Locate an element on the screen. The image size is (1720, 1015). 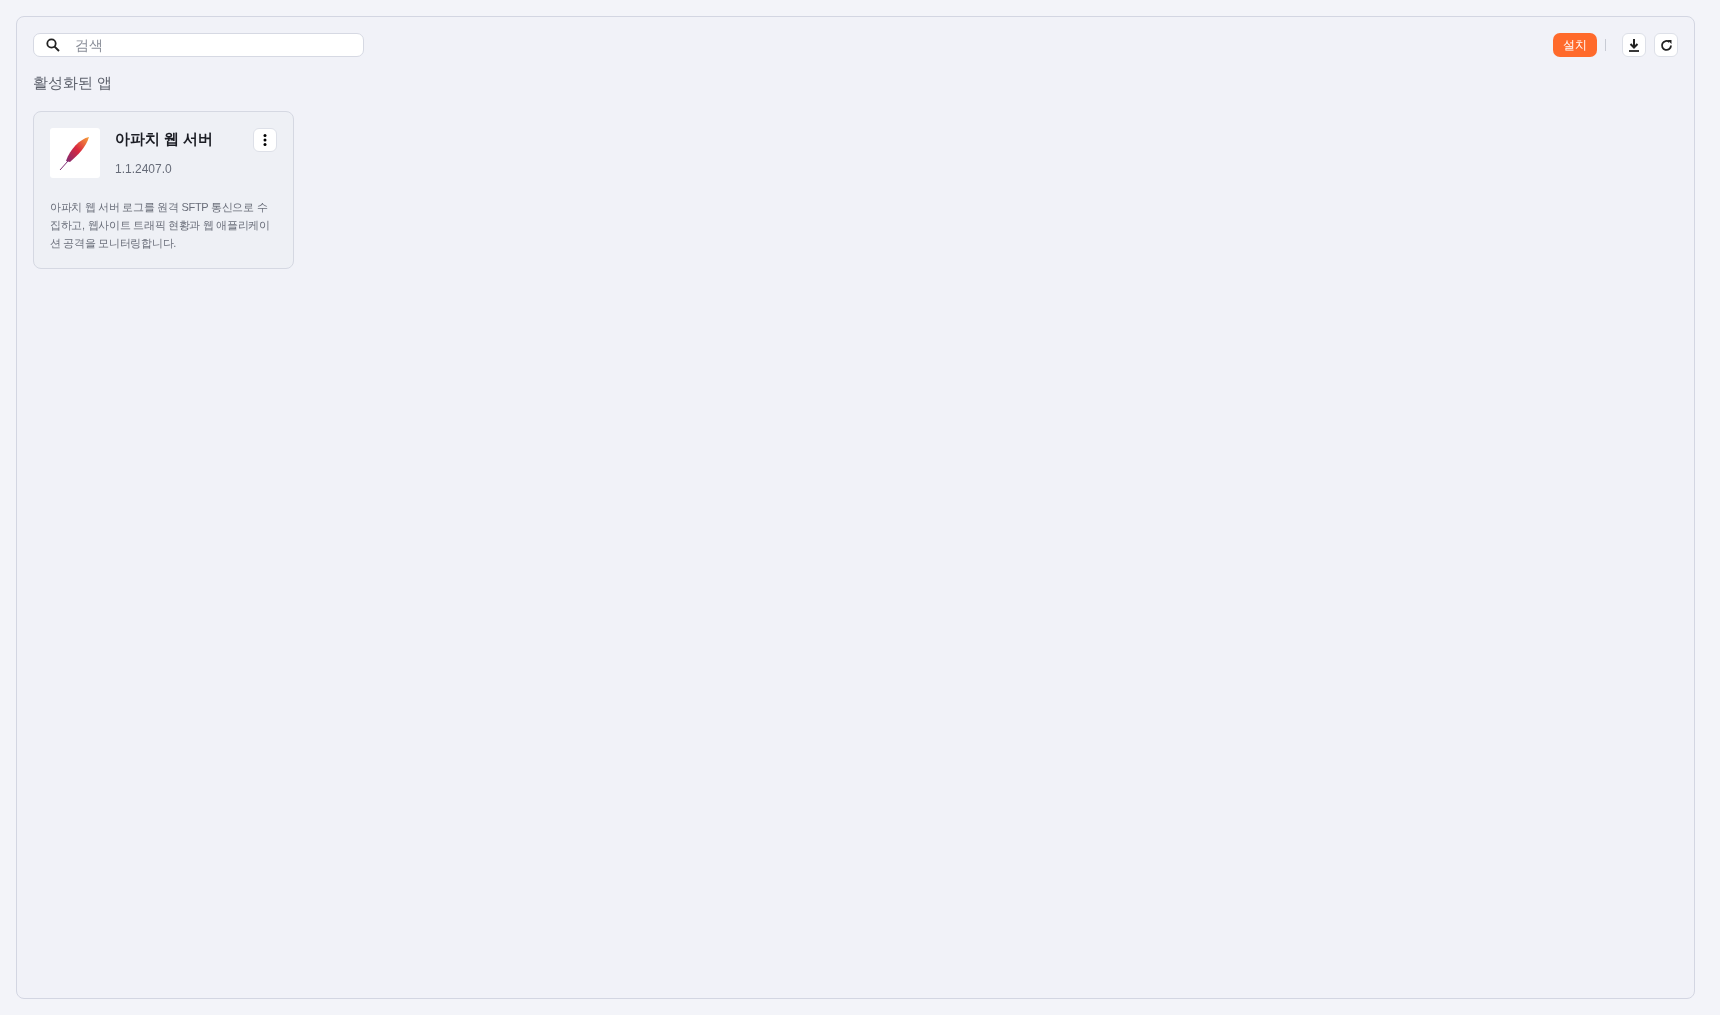
refresh-icon is located at coordinates (1666, 45).